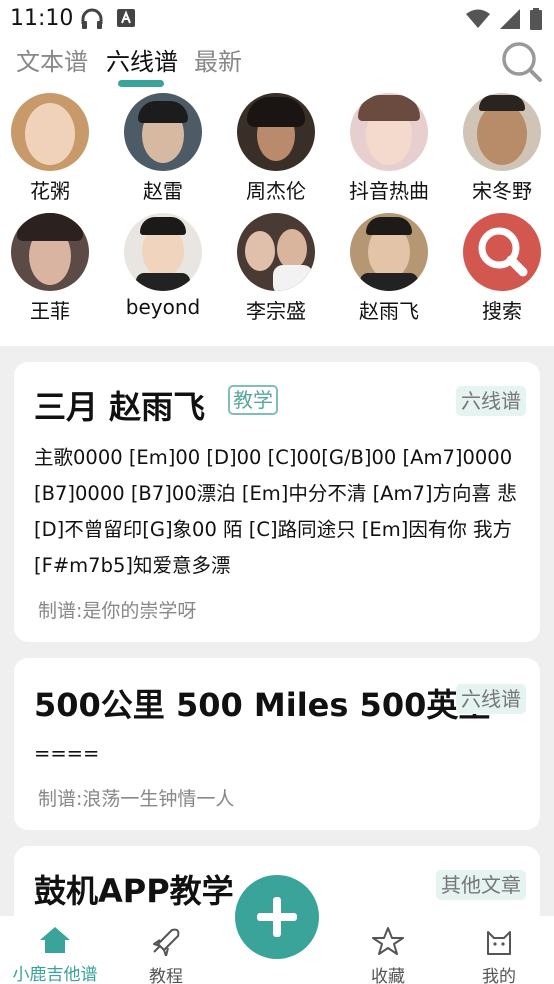 This screenshot has width=554, height=984. Describe the element at coordinates (275, 493) in the screenshot. I see `preview-line: [B7]0000 [B7]00漂泊 [Em]中分不清 [Am7]方向喜 悲` at that location.